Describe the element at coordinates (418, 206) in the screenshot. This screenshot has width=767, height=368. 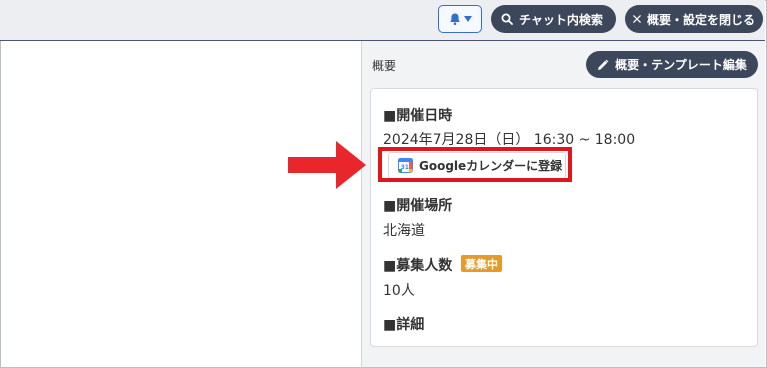
I see `location-heading: ■開催場所` at that location.